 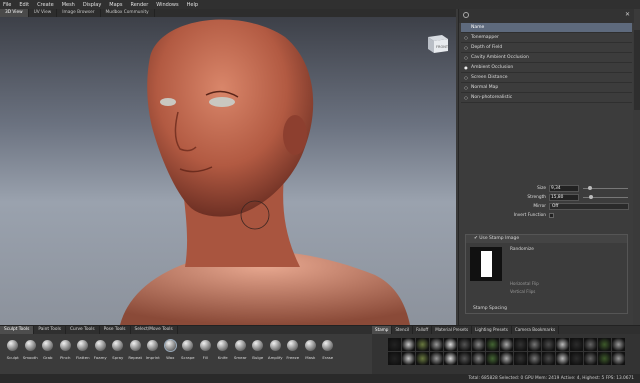 I want to click on menu-item-help: Help, so click(x=192, y=5).